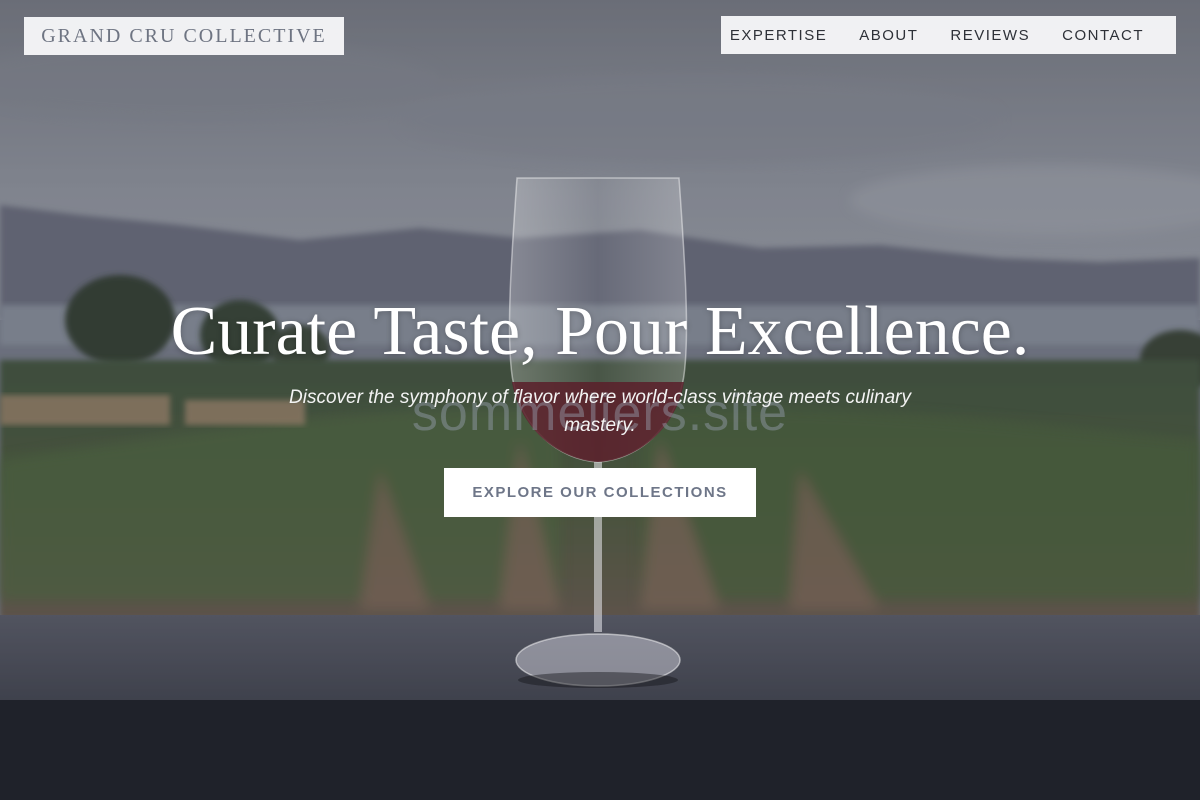  I want to click on brand-name: GRAND CRU COLLECTIVE, so click(184, 36).